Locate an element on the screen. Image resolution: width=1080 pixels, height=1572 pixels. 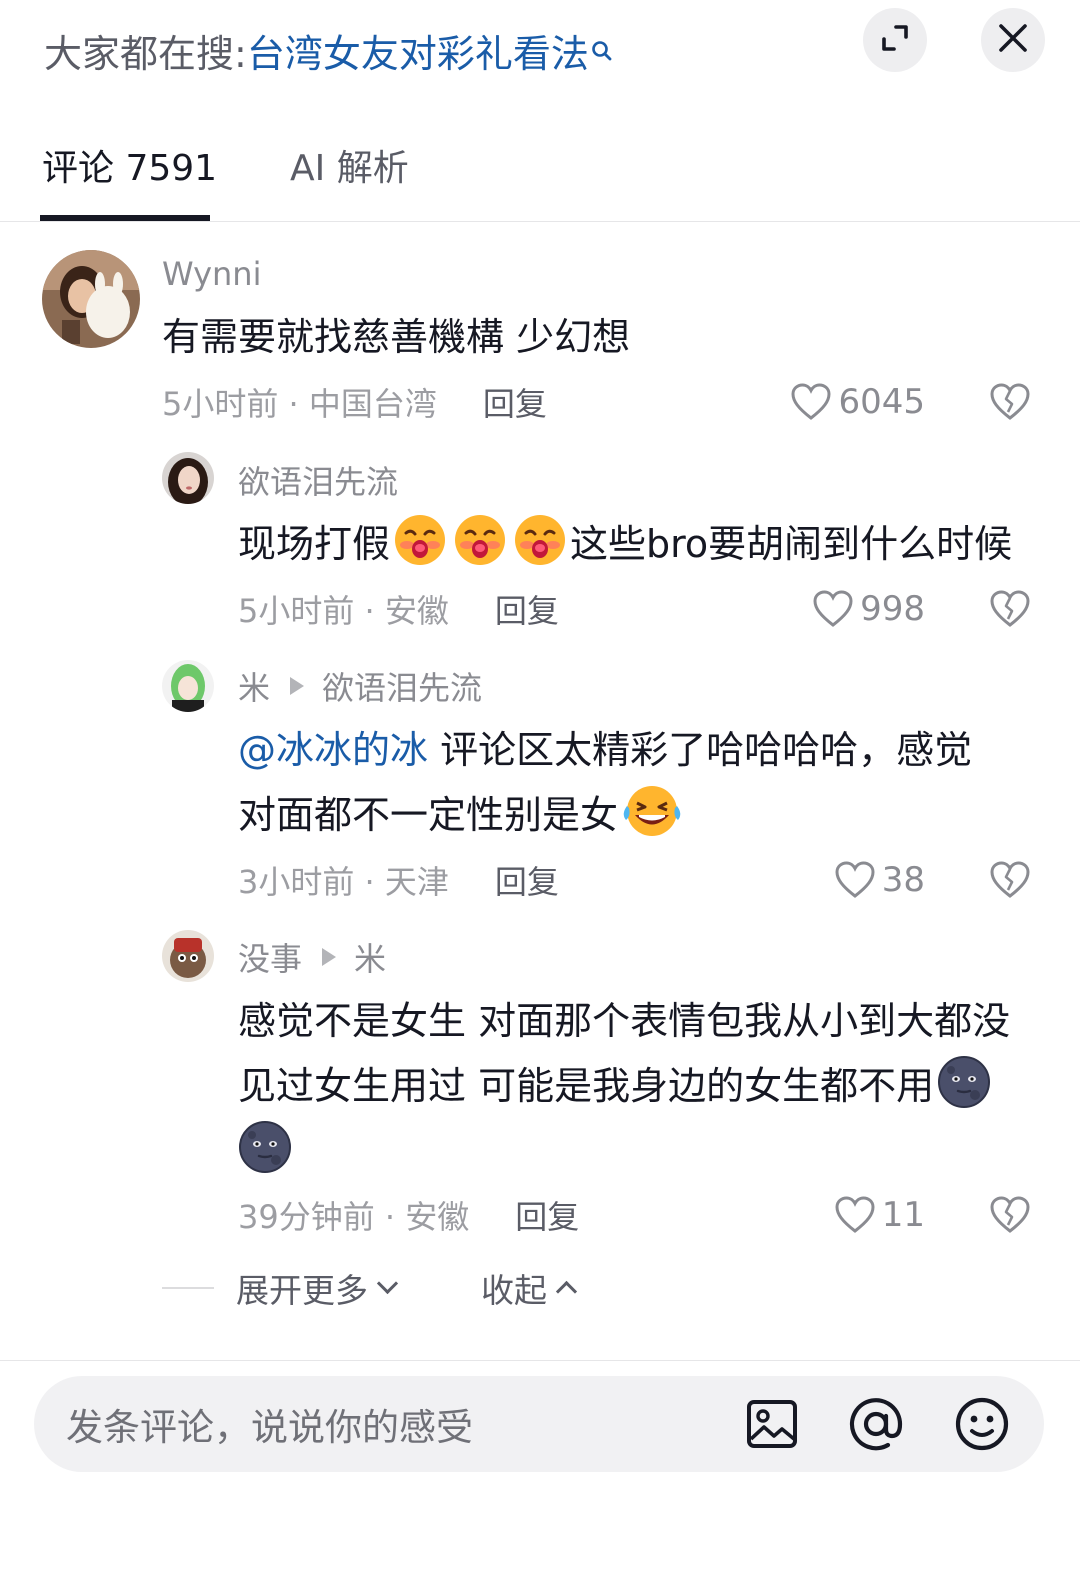
chevron-up-icon is located at coordinates (566, 1291).